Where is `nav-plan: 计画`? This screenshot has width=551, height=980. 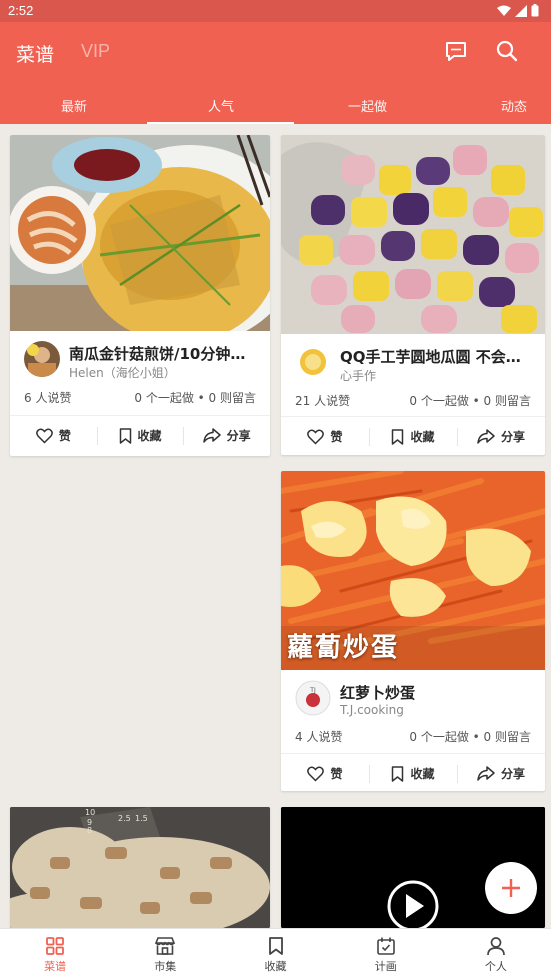
nav-plan: 计画 is located at coordinates (386, 954).